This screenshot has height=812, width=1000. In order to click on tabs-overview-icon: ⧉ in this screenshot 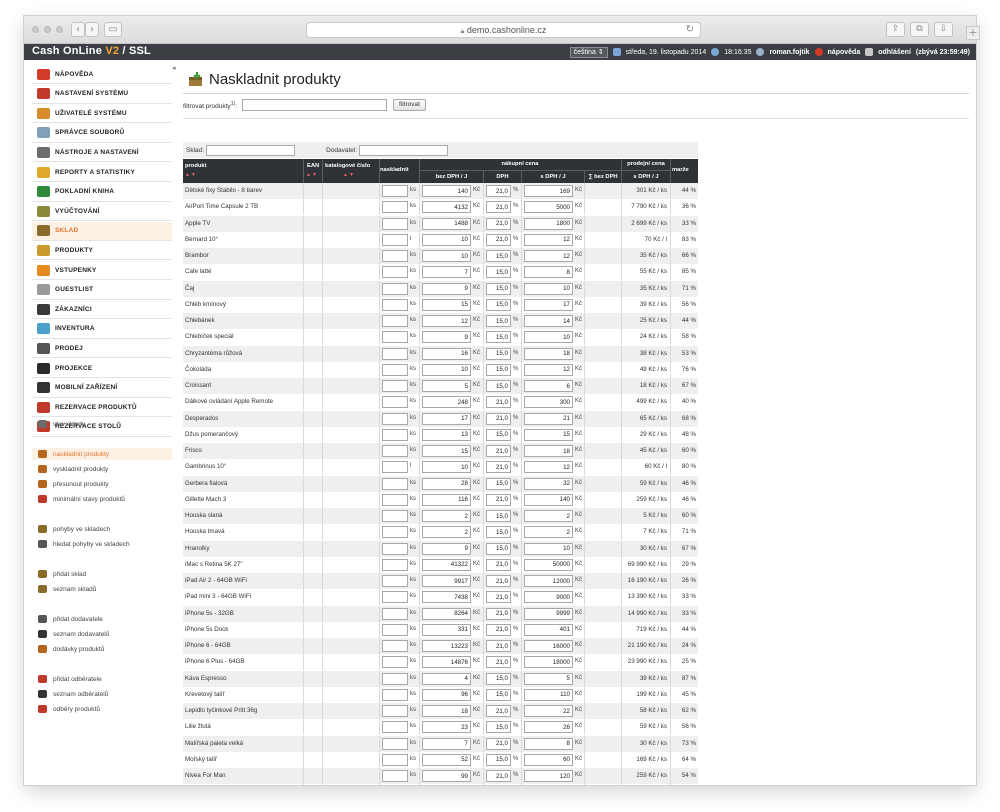, I will do `click(919, 29)`.